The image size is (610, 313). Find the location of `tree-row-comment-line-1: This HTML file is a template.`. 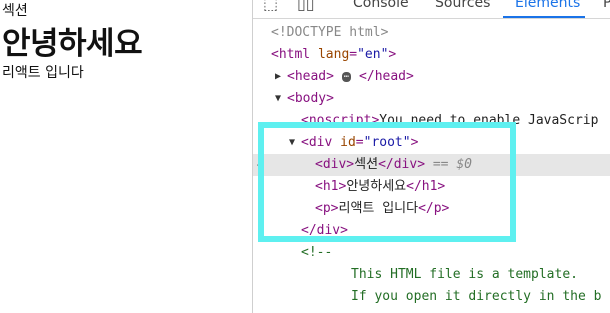

tree-row-comment-line-1: This HTML file is a template. is located at coordinates (431, 275).